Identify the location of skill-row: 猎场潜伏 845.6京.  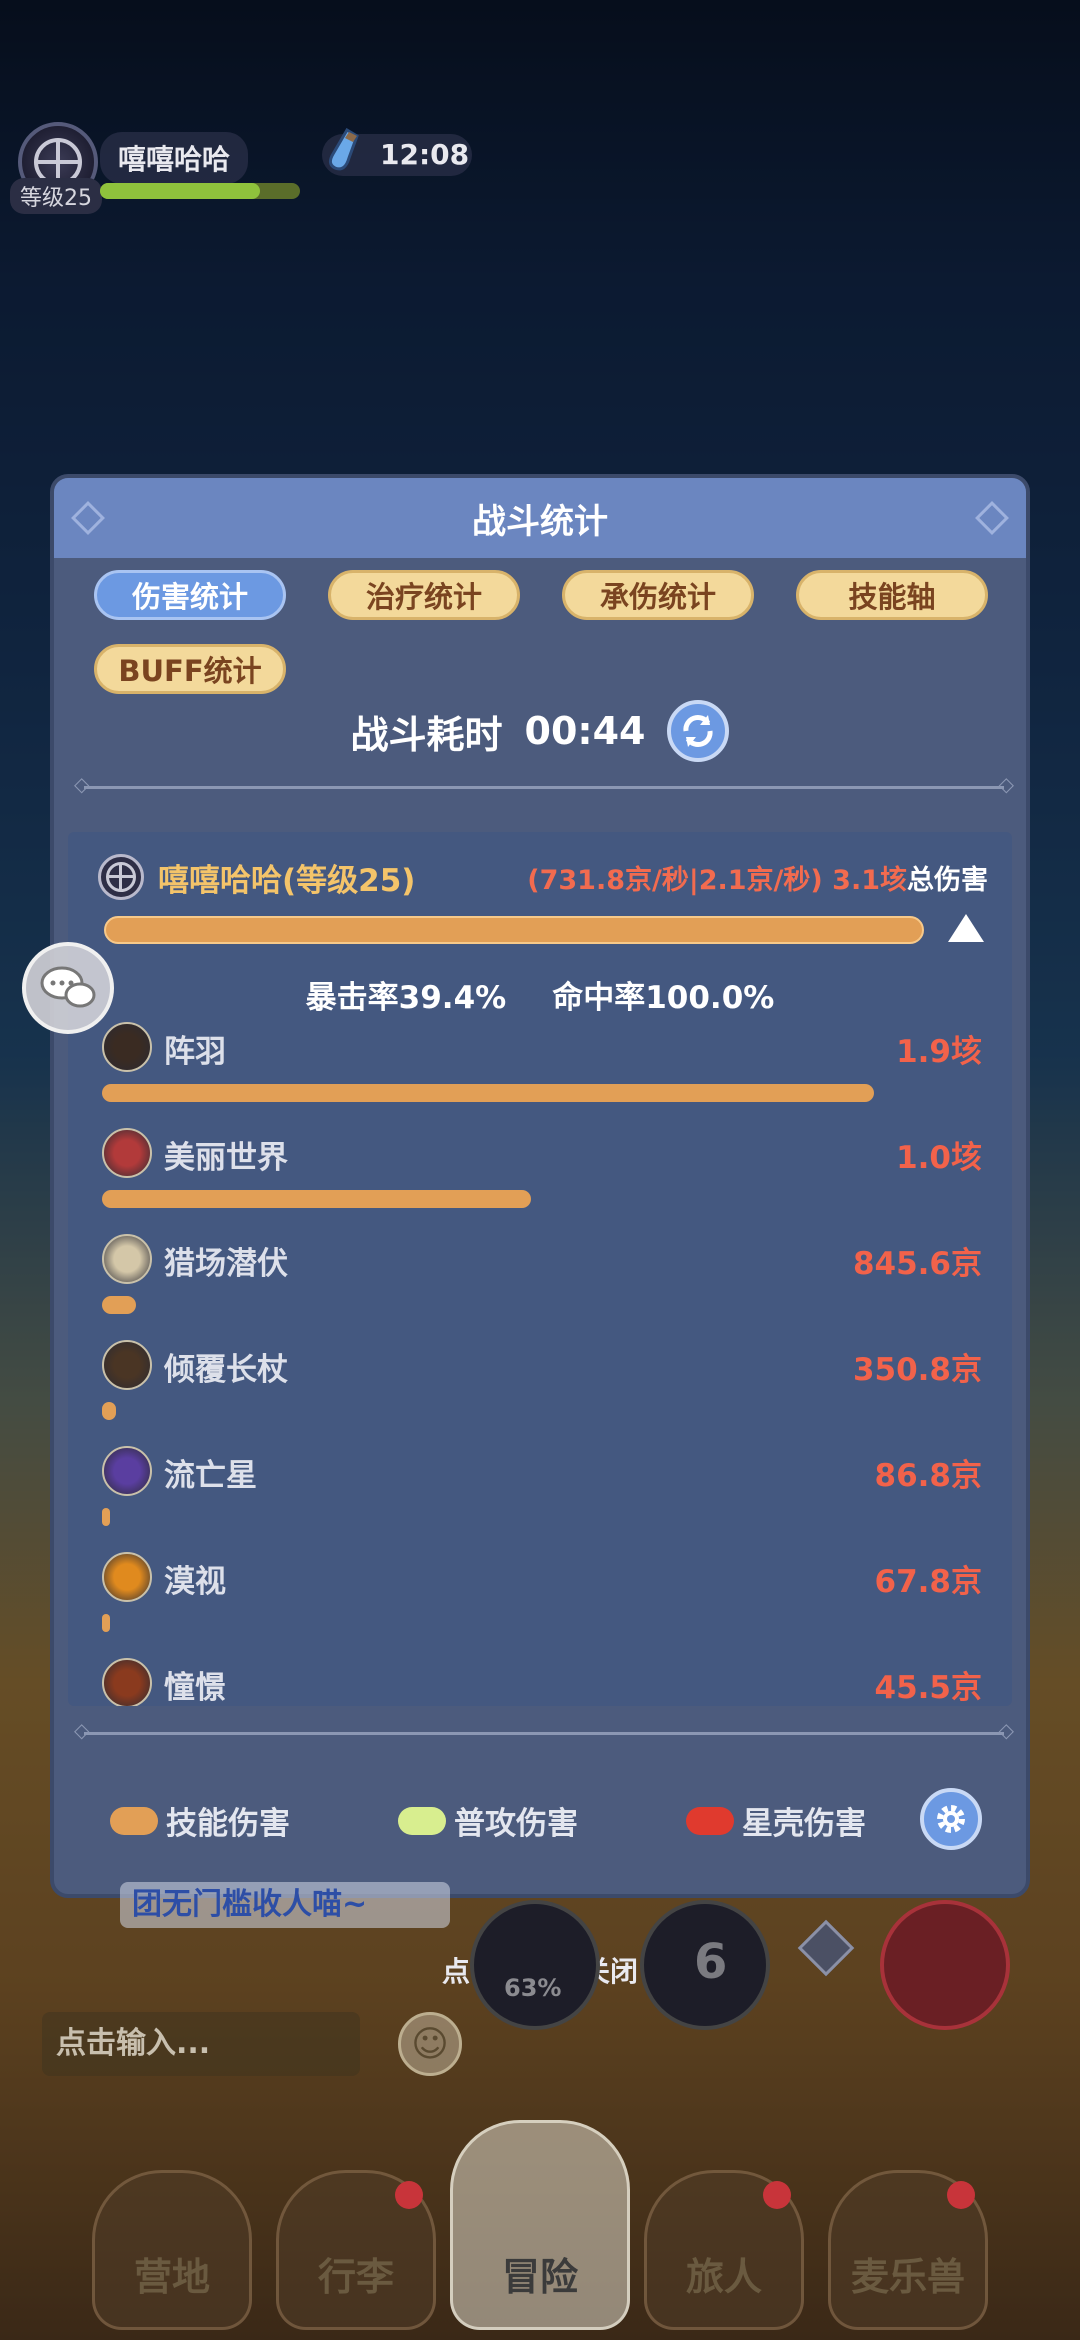
(542, 1279).